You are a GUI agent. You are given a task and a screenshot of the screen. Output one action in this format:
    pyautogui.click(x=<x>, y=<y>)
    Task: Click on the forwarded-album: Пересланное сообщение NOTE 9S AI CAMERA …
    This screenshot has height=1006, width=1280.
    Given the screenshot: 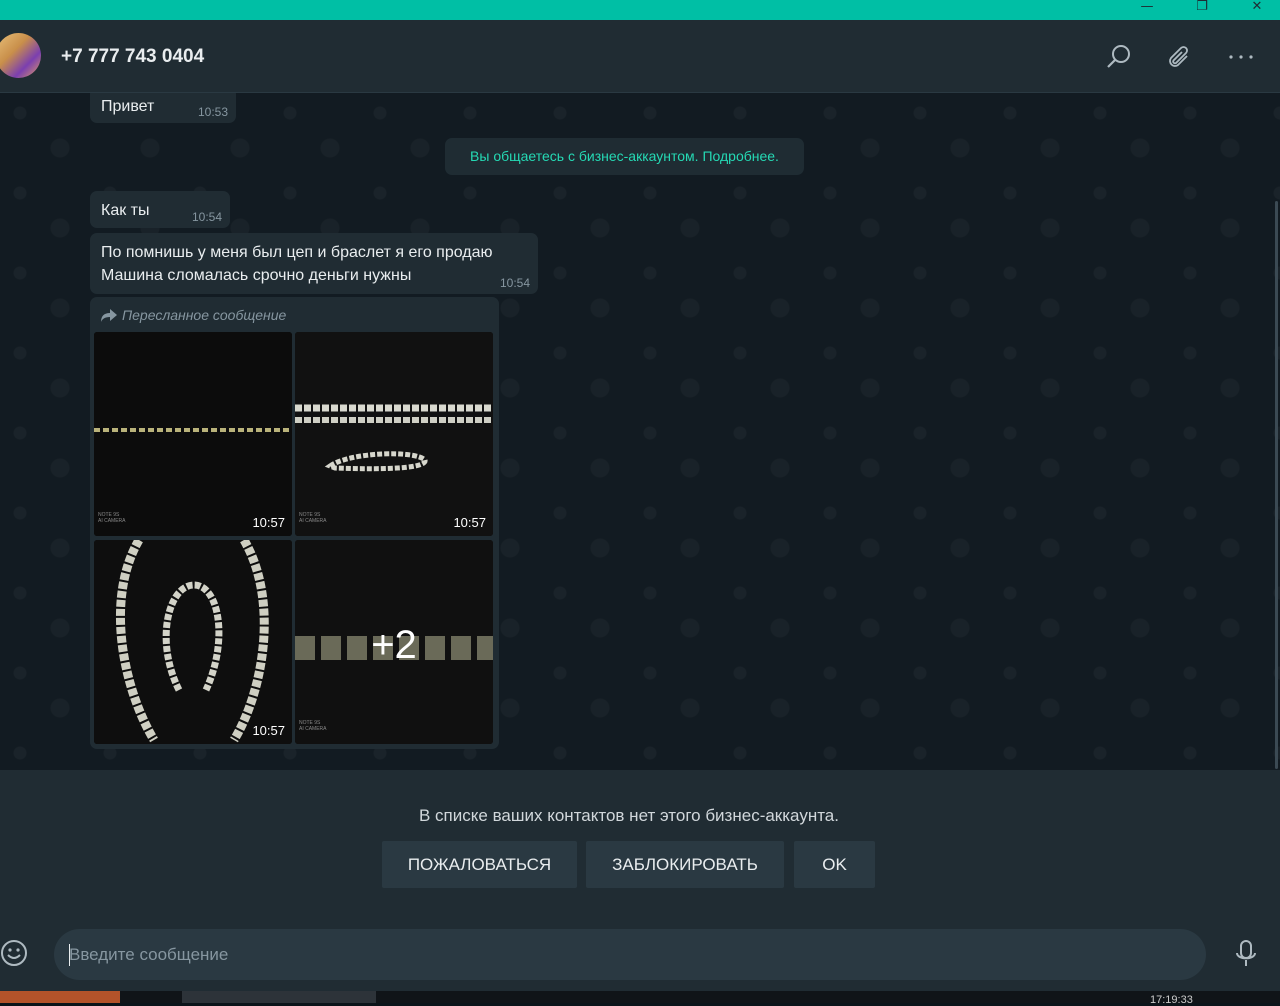 What is the action you would take?
    pyautogui.click(x=294, y=523)
    